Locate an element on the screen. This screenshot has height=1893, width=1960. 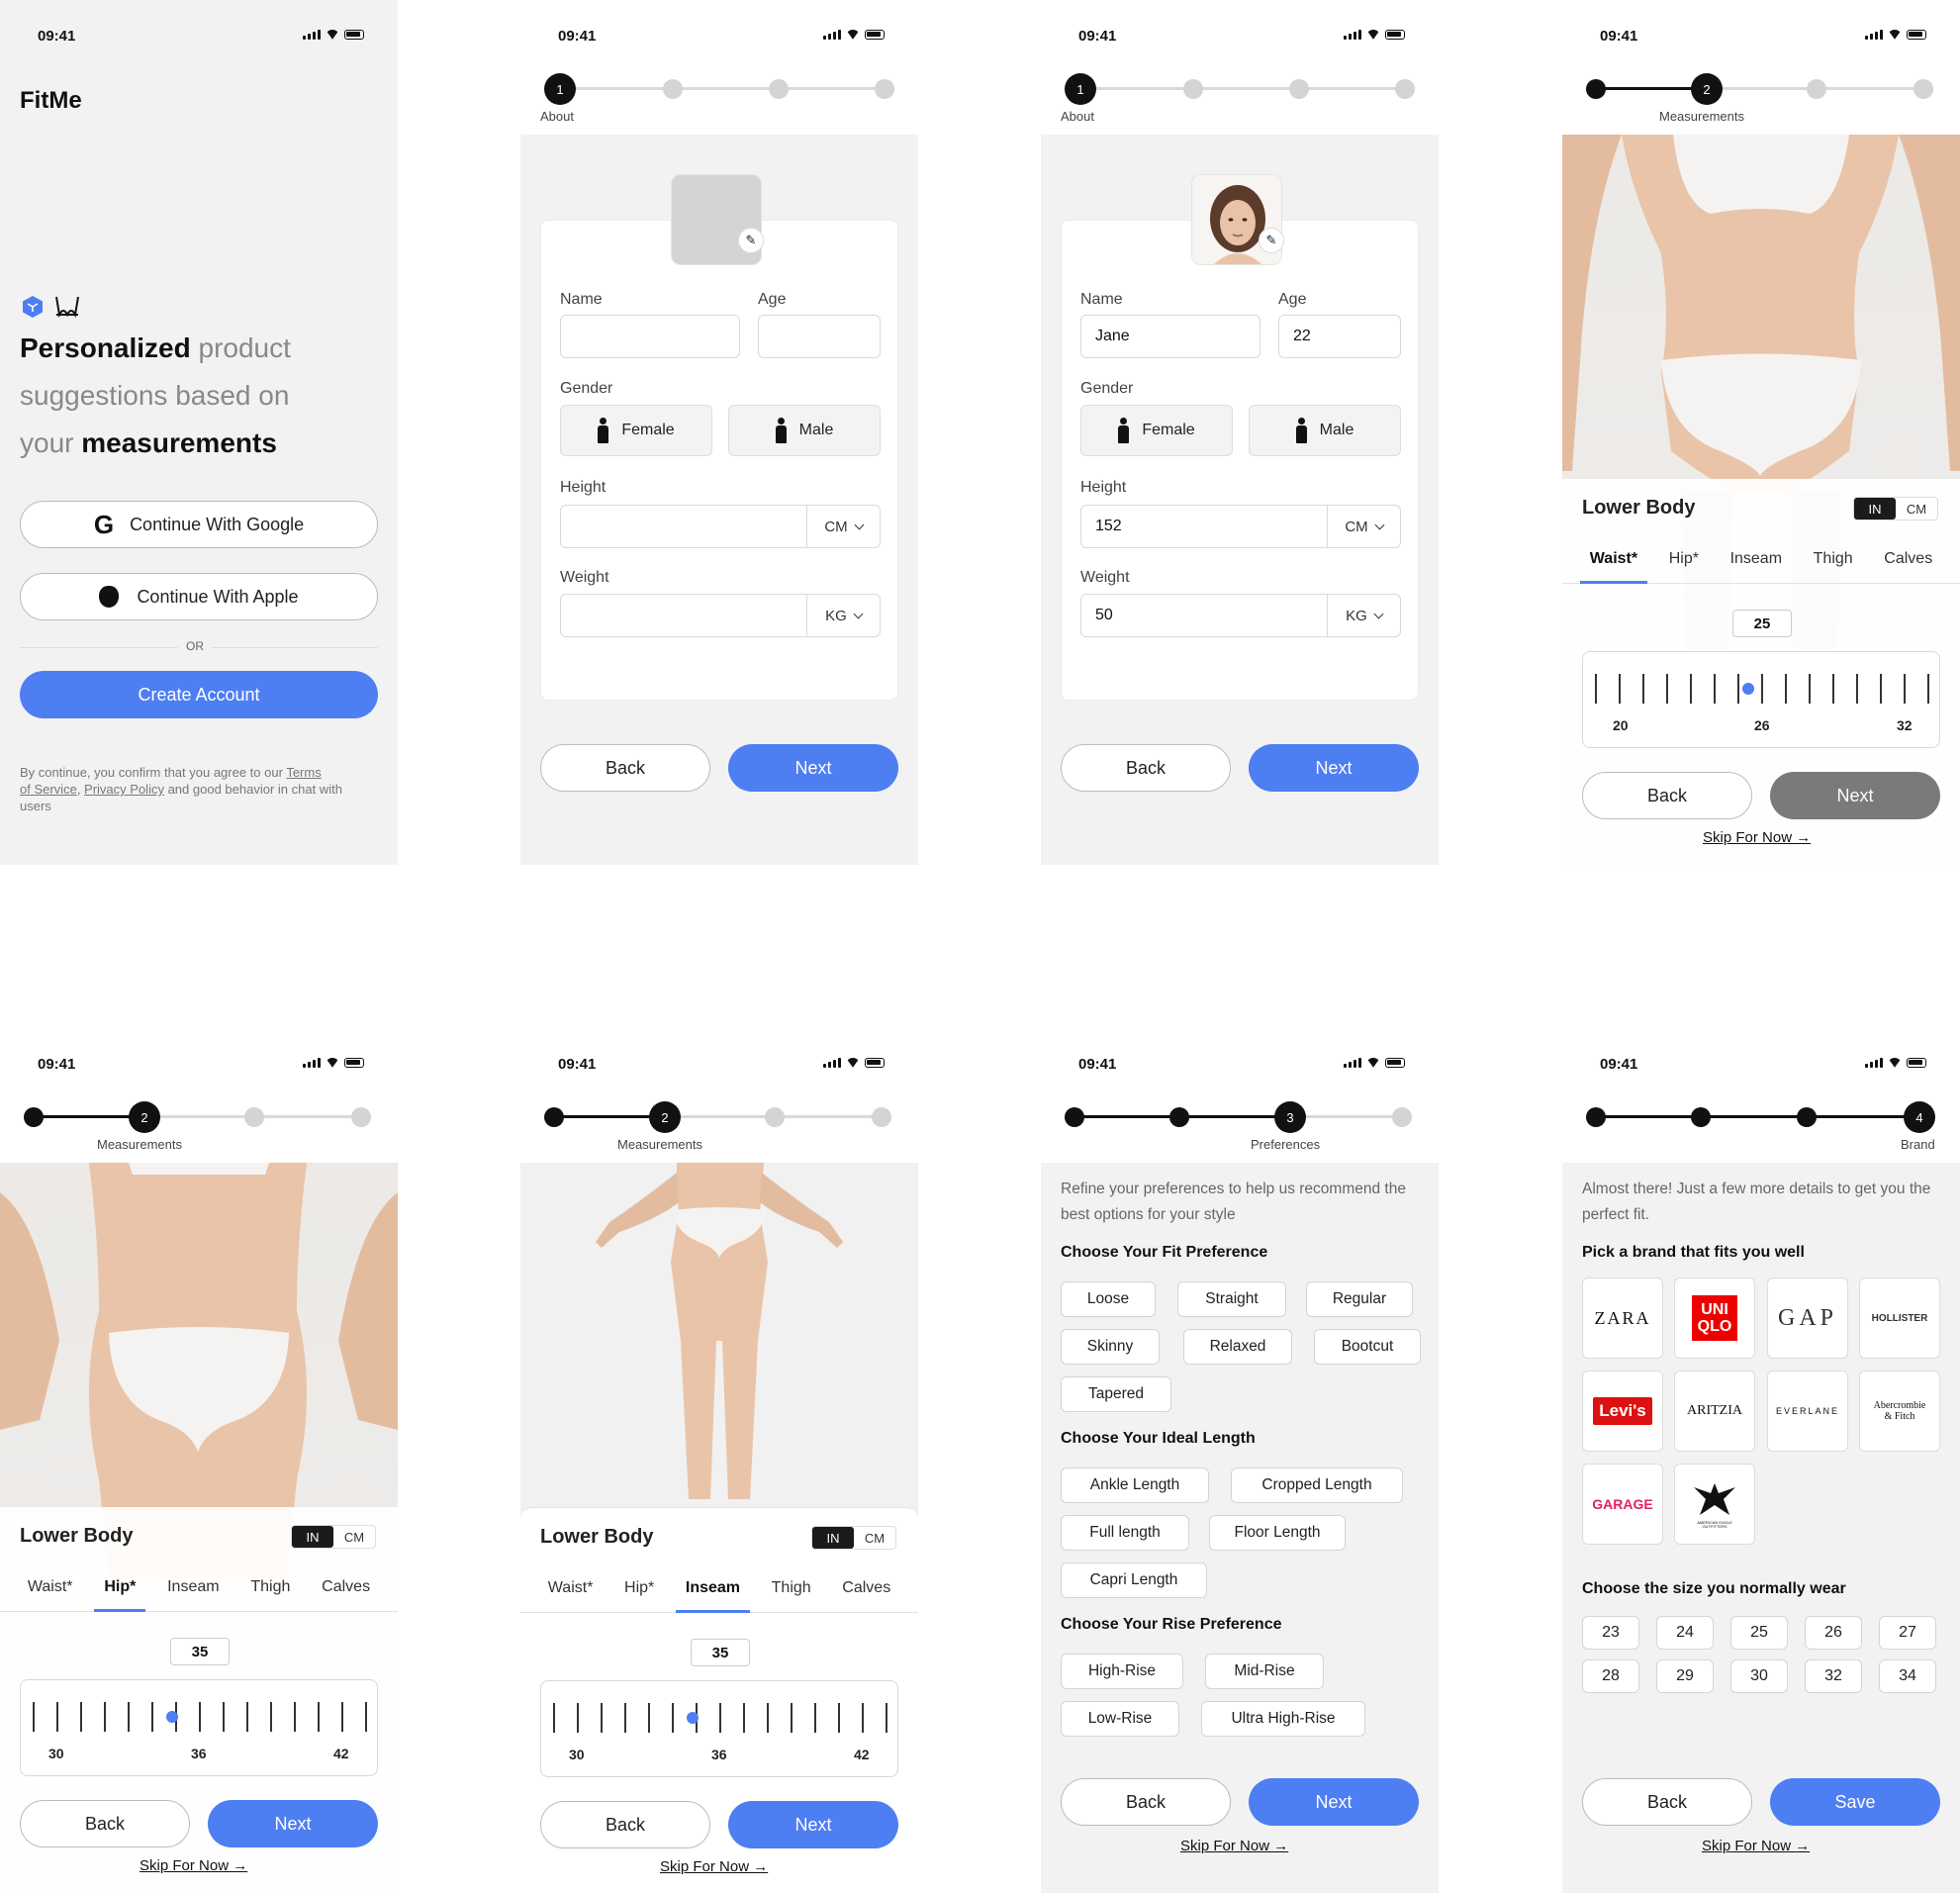
brand-uniqlo: UNI QLO is located at coordinates (1714, 1319).